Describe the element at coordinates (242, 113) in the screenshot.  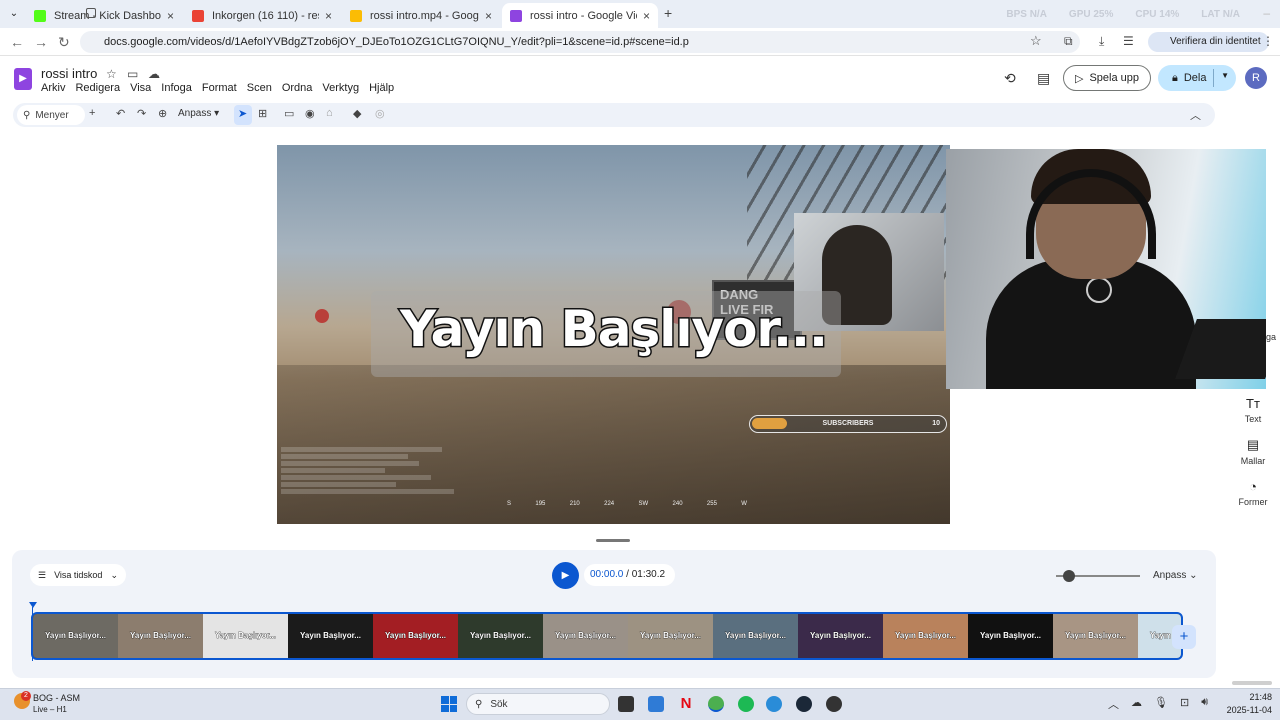
I see `select-pointer-icon: ➤` at that location.